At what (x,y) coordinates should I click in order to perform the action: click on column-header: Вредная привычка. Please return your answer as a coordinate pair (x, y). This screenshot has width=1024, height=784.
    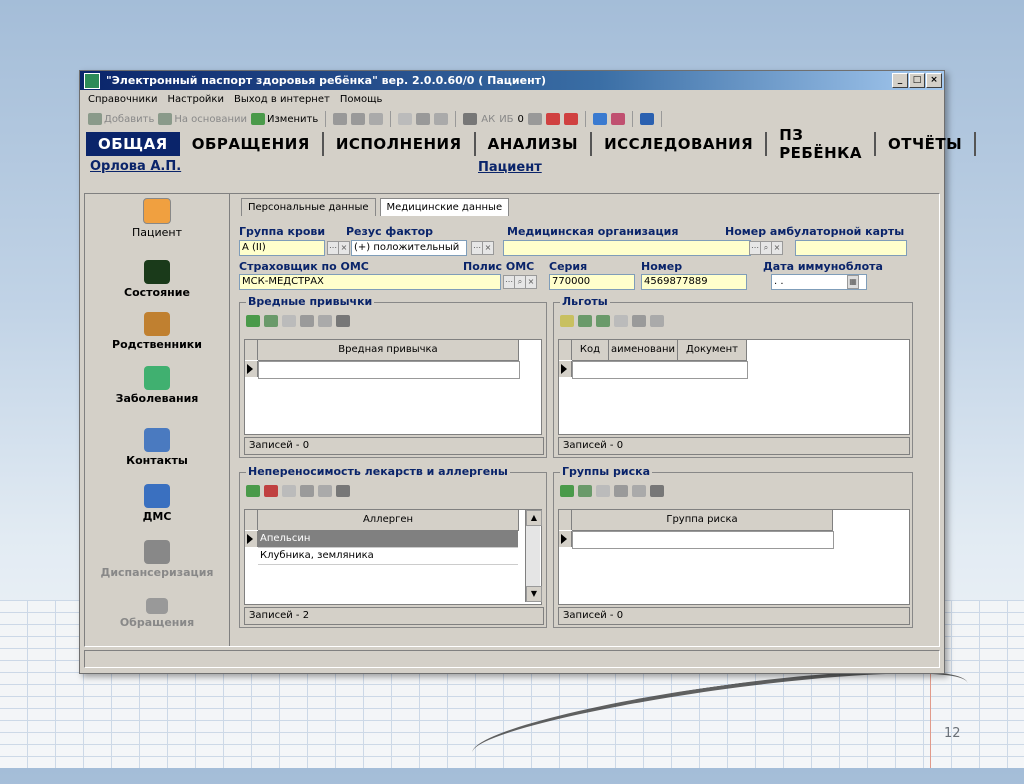
    Looking at the image, I should click on (388, 350).